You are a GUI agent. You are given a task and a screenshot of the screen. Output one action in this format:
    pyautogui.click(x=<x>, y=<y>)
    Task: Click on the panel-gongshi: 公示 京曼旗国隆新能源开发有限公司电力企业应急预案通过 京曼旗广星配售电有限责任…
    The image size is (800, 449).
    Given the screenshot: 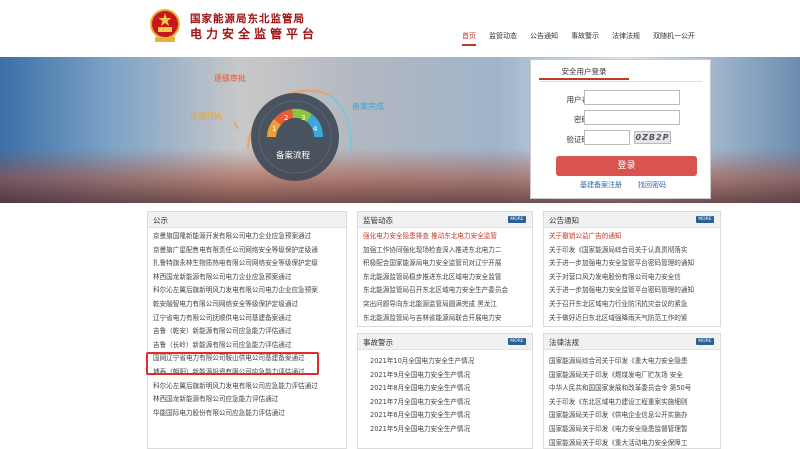 What is the action you would take?
    pyautogui.click(x=247, y=330)
    